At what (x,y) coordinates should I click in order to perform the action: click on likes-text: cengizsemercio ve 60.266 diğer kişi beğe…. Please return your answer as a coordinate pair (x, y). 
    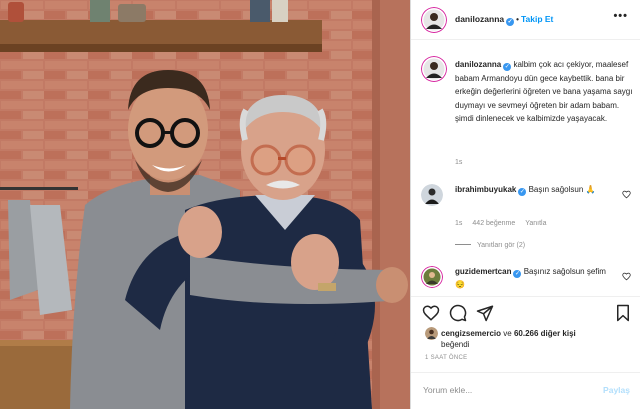
    Looking at the image, I should click on (536, 339).